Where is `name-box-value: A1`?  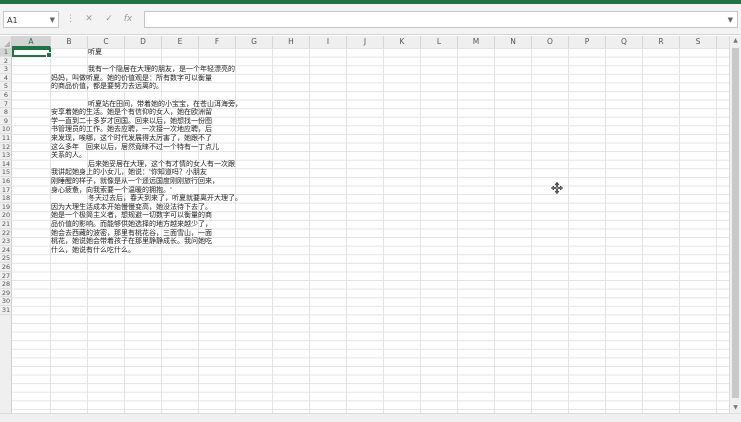 name-box-value: A1 is located at coordinates (12, 20).